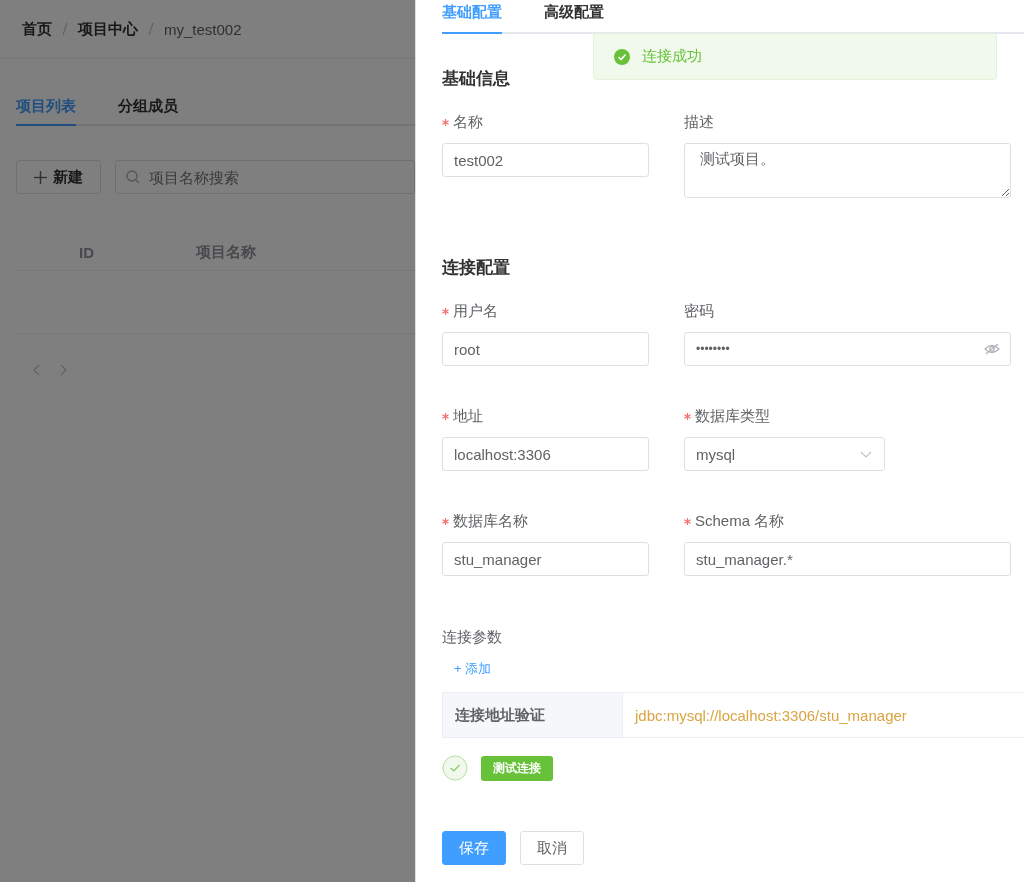 Image resolution: width=1024 pixels, height=882 pixels. I want to click on toast-message: 连接成功, so click(672, 56).